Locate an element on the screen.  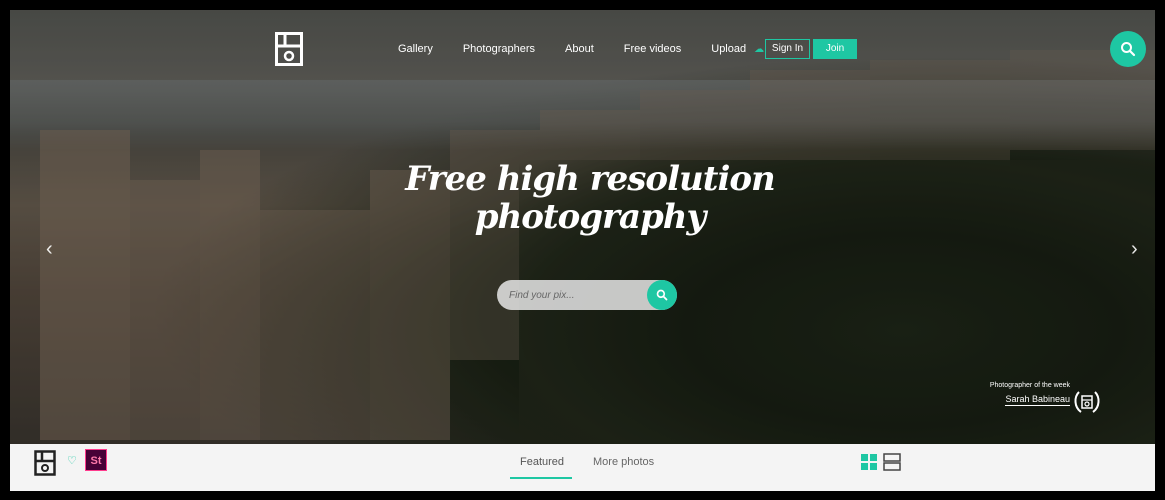
chevron-left-icon: ‹ is located at coordinates (49, 249).